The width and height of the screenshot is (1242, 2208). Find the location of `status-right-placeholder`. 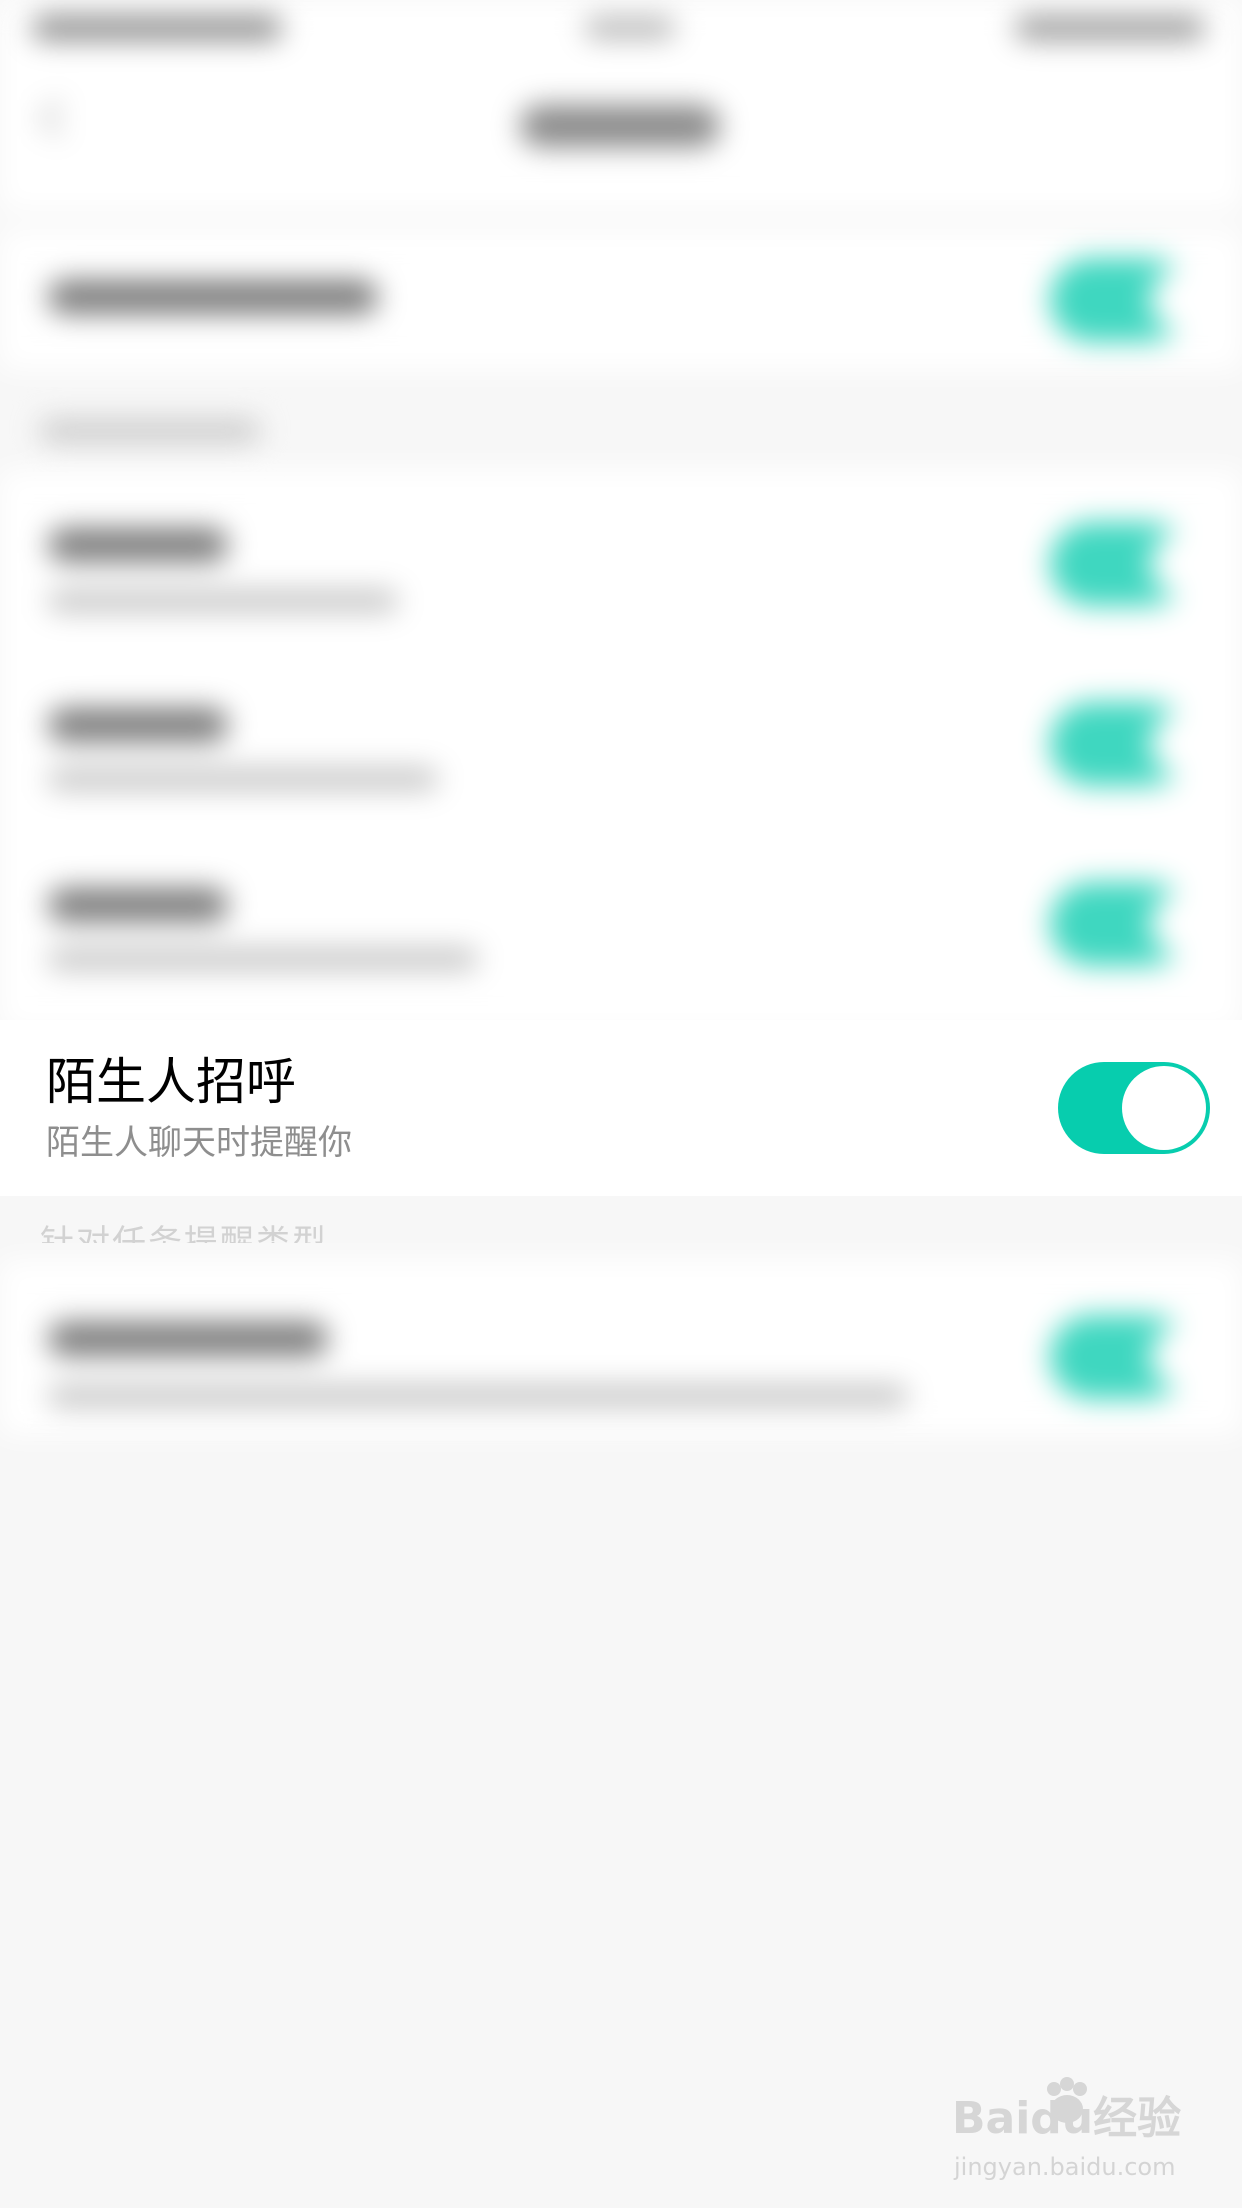

status-right-placeholder is located at coordinates (1110, 28).